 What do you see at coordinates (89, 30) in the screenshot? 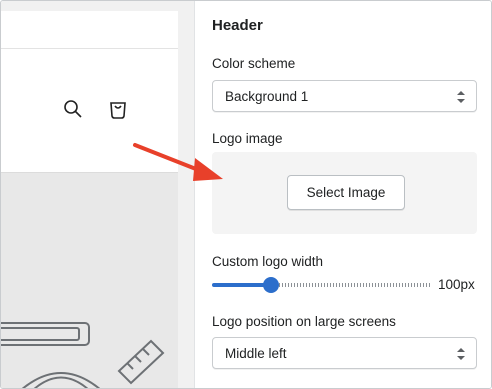
I see `announcement-bar` at bounding box center [89, 30].